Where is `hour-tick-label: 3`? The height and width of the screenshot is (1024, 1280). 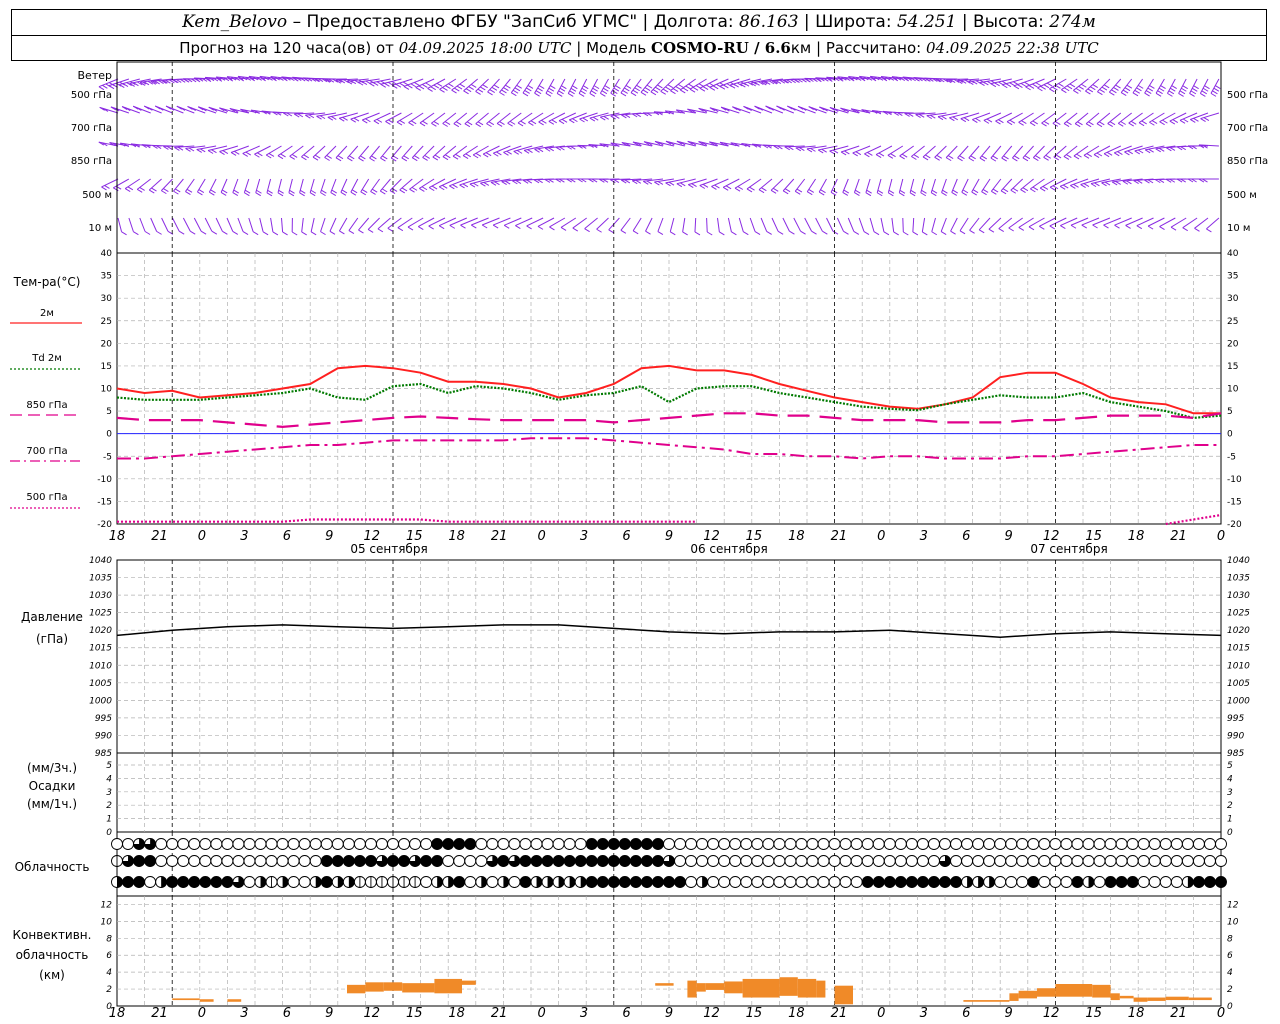 hour-tick-label: 3 is located at coordinates (584, 536).